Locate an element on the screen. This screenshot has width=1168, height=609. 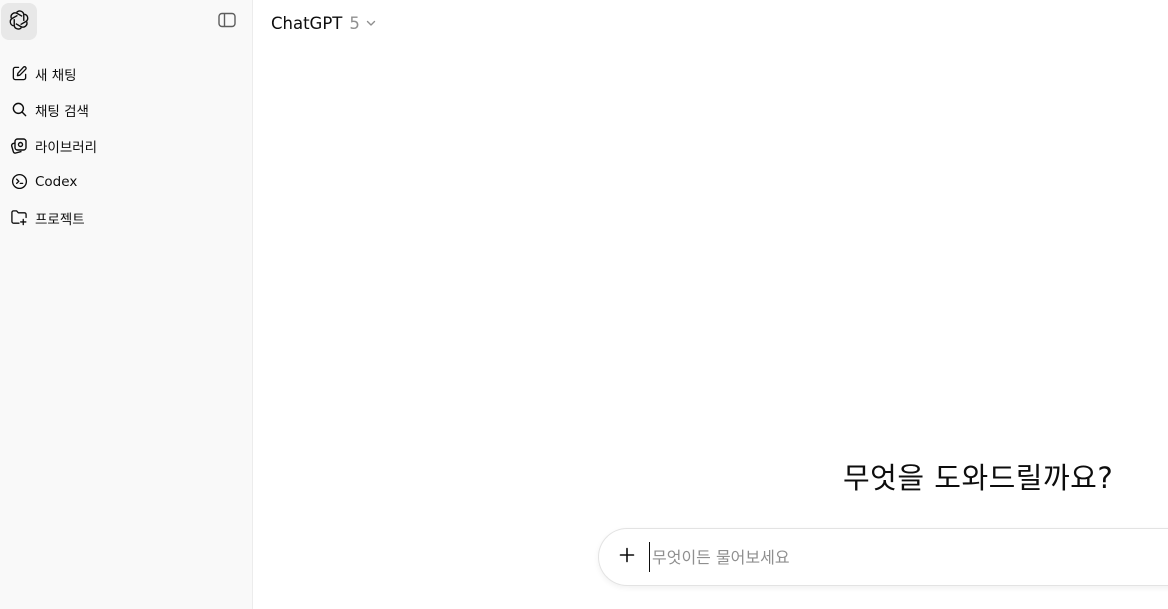
sidebar-item-label: 프로젝트 is located at coordinates (60, 219).